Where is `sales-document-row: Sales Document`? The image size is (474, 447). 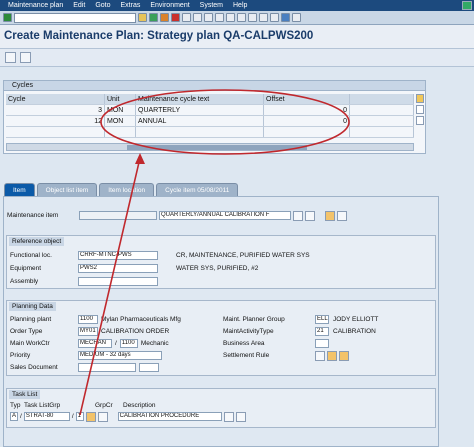 sales-document-row: Sales Document is located at coordinates (84, 367).